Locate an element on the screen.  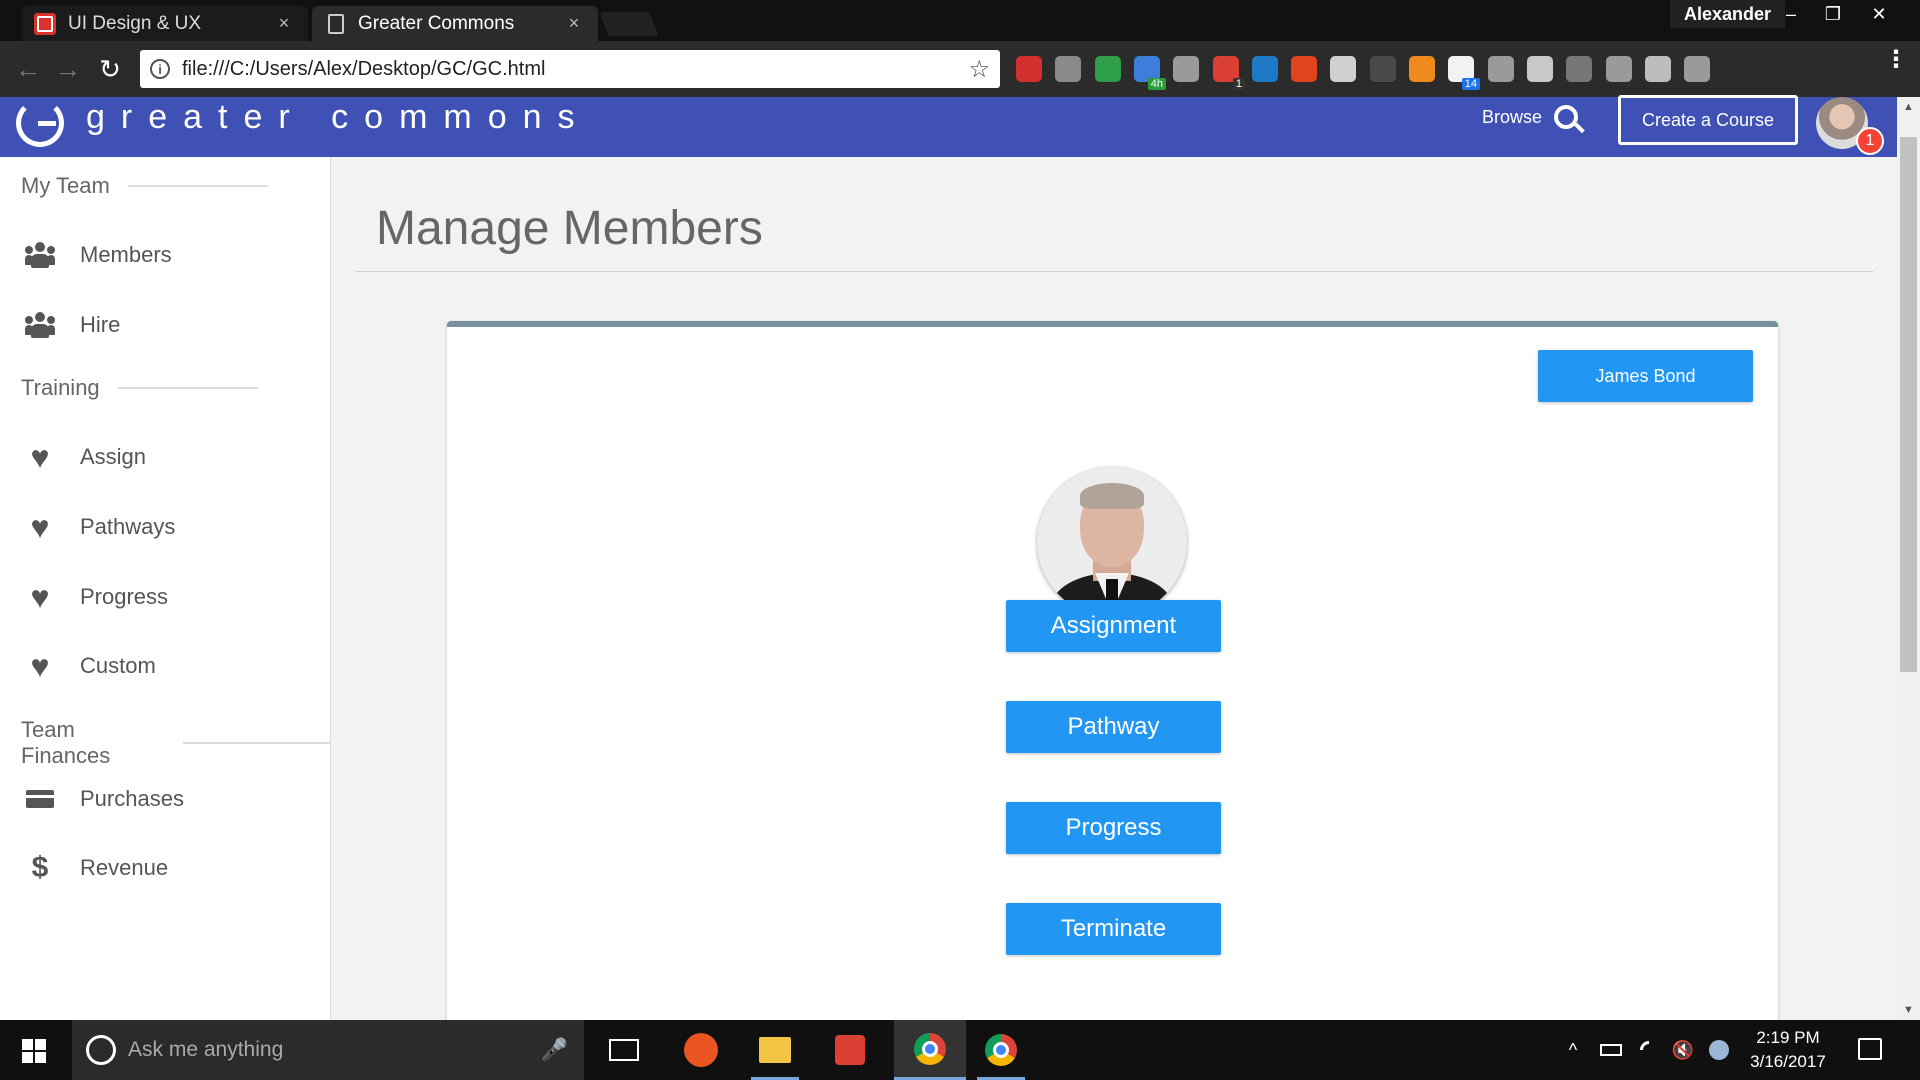
browser-tab-ui-design: UI Design & UX × is located at coordinates (165, 23).